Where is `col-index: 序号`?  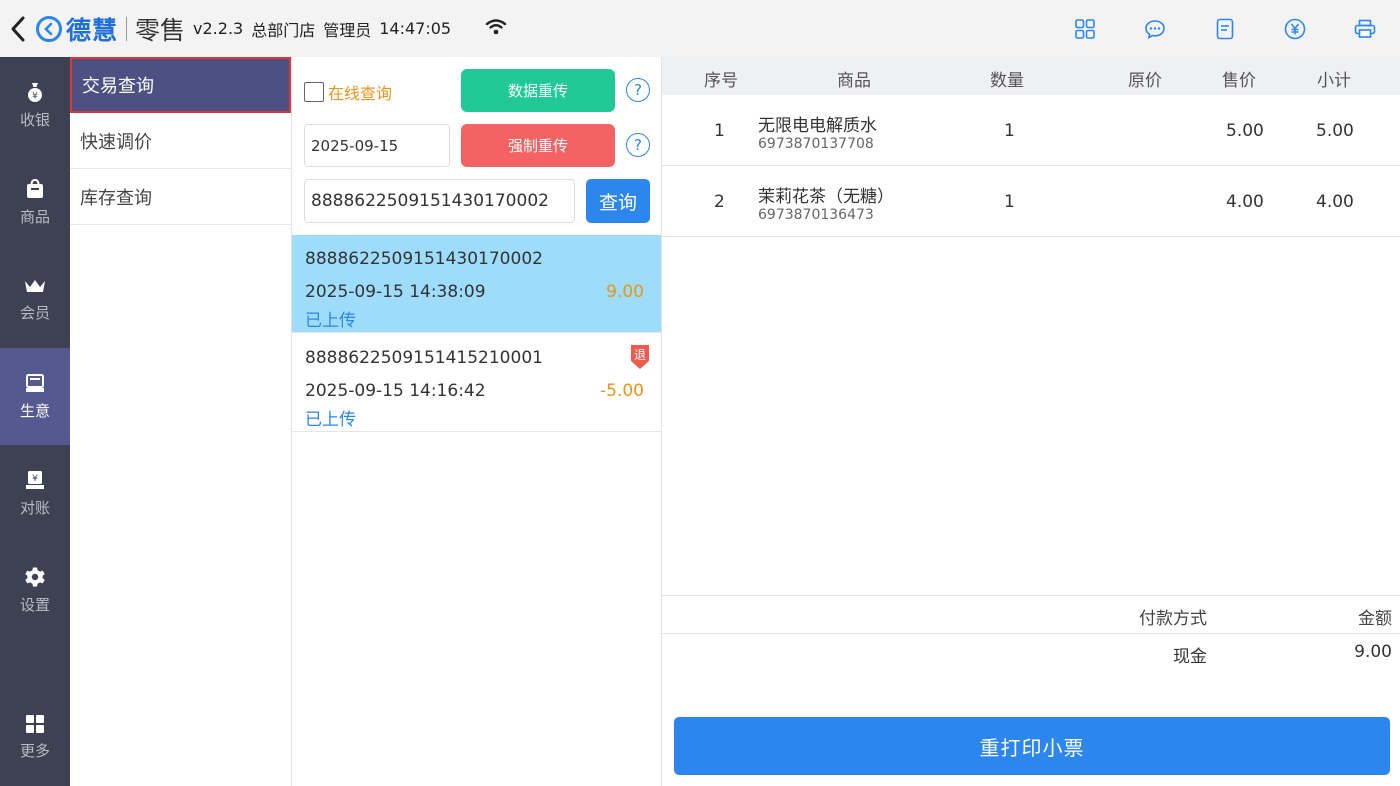
col-index: 序号 is located at coordinates (721, 81).